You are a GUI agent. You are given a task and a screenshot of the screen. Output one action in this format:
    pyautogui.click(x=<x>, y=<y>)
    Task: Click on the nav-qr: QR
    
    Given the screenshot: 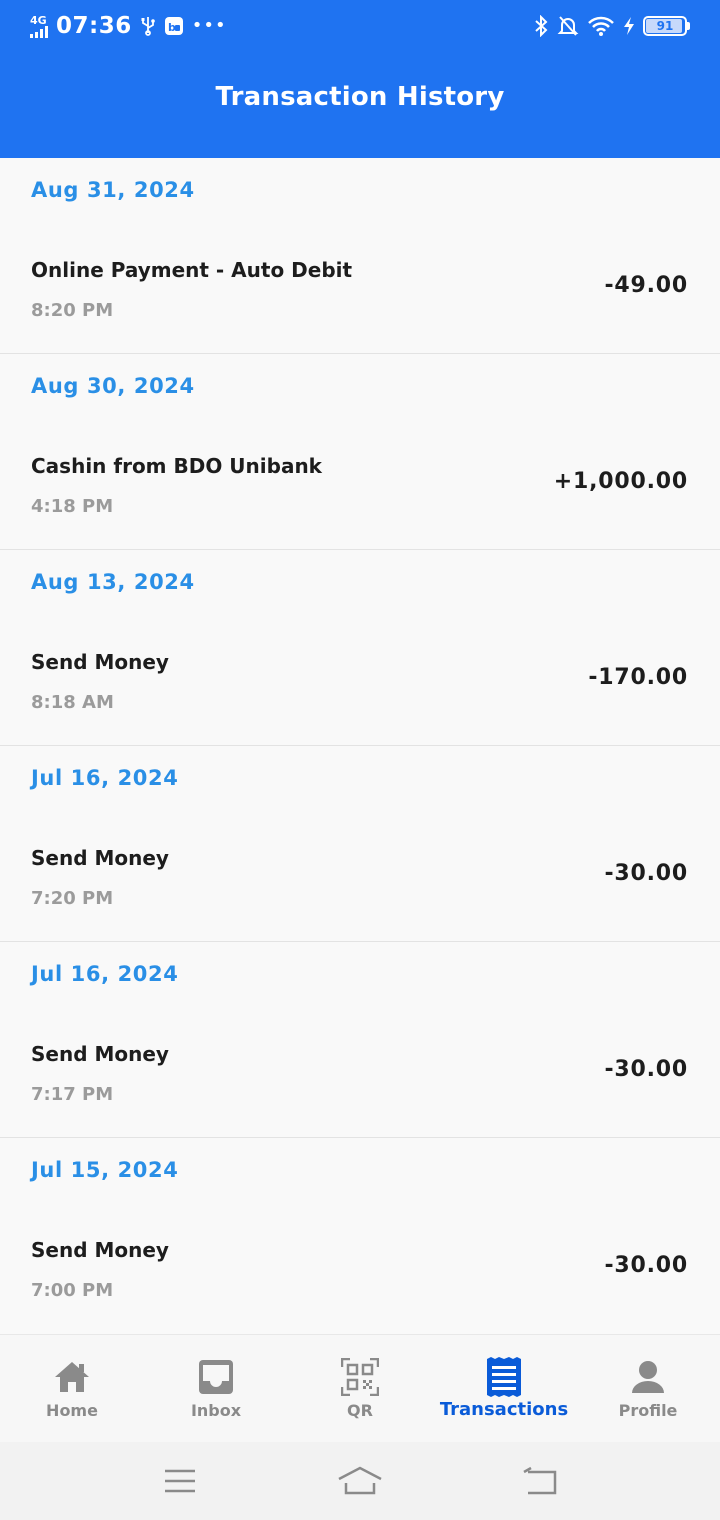 What is the action you would take?
    pyautogui.click(x=360, y=1388)
    